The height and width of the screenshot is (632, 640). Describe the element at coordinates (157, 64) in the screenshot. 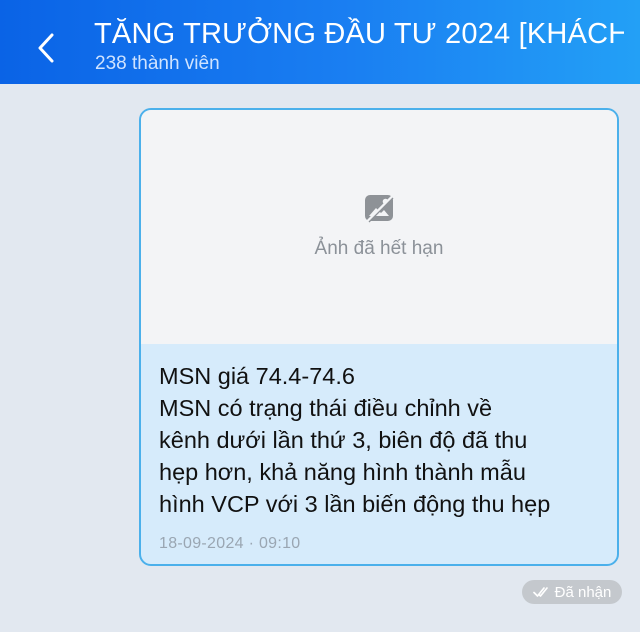

I see `member-count: 238 thành viên` at that location.